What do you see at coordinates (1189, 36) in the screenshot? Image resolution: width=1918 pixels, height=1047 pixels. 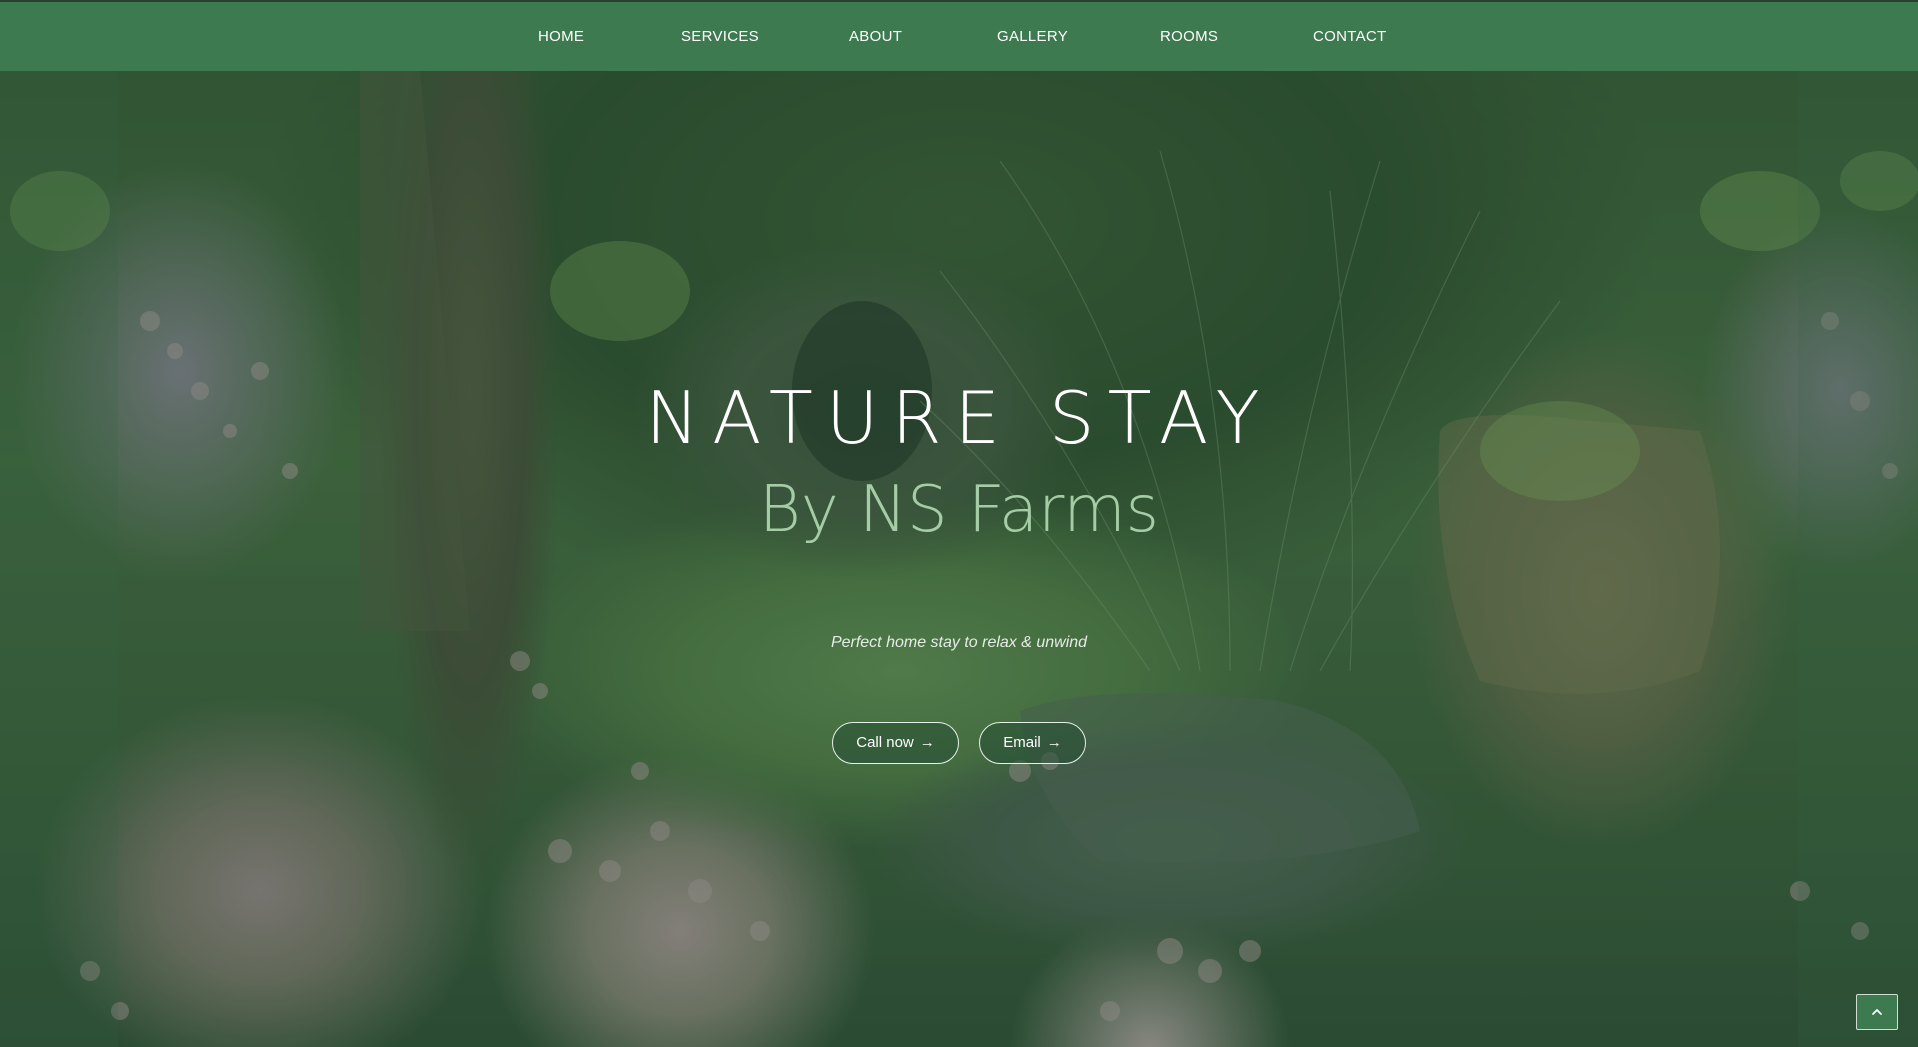 I see `nav-item-rooms: ROOMS` at bounding box center [1189, 36].